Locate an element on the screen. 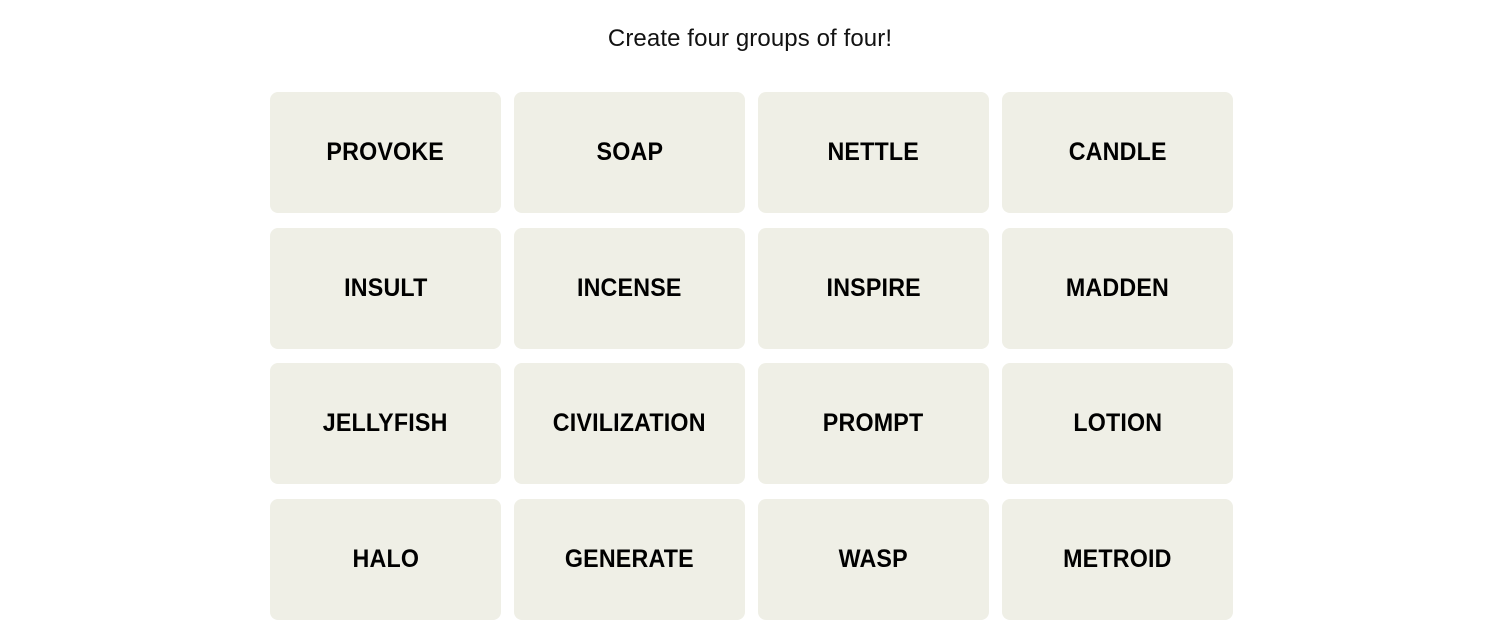 This screenshot has width=1500, height=626. word-tile: INSPIRE is located at coordinates (873, 288).